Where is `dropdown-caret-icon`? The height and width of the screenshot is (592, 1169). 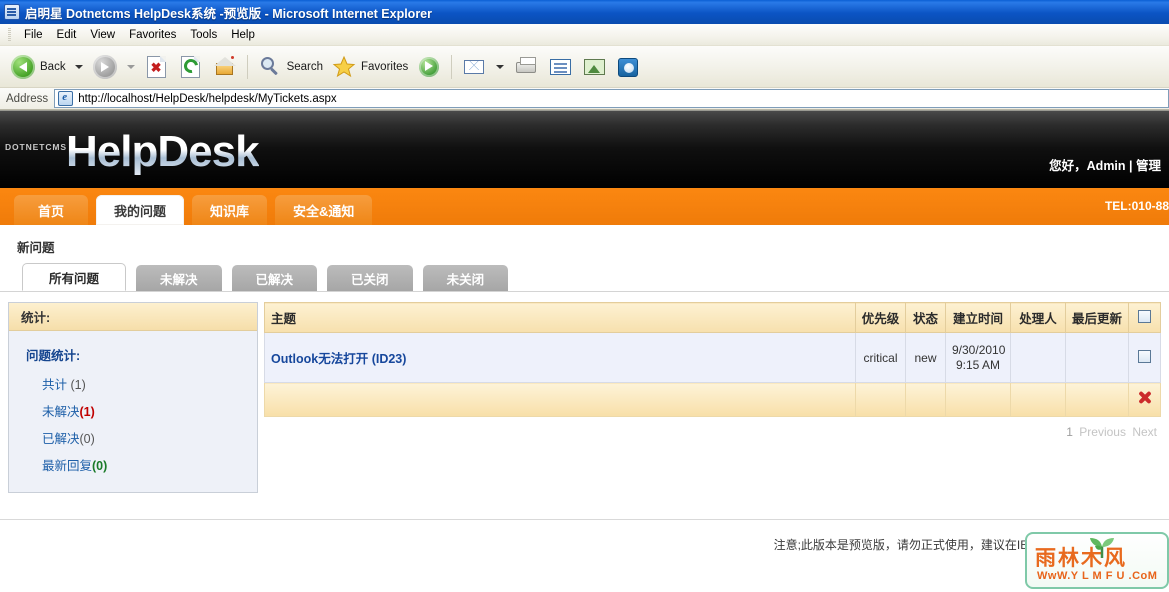 dropdown-caret-icon is located at coordinates (78, 66).